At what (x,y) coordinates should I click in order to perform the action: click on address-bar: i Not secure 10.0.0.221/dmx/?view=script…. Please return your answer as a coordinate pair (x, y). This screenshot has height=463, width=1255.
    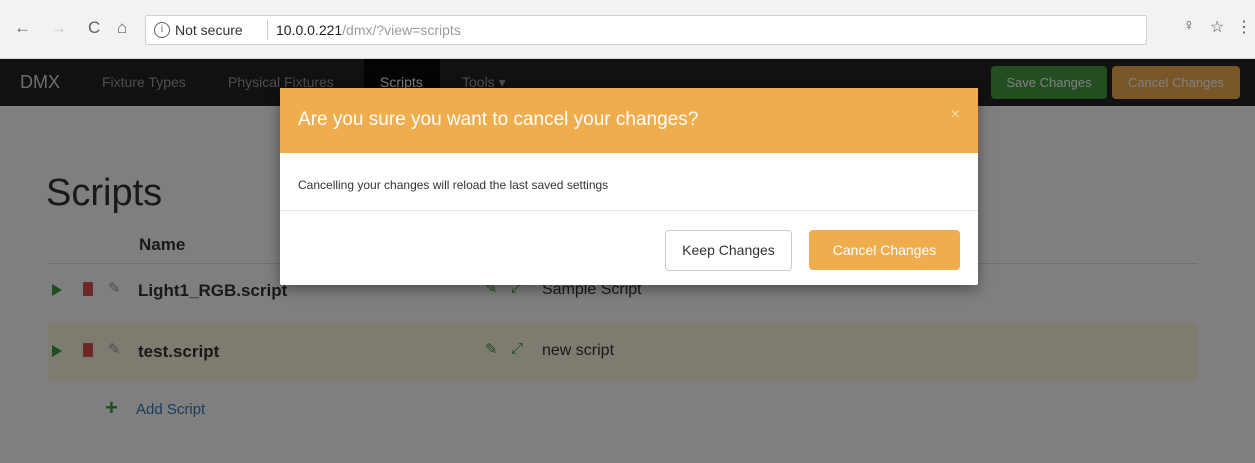
    Looking at the image, I should click on (646, 30).